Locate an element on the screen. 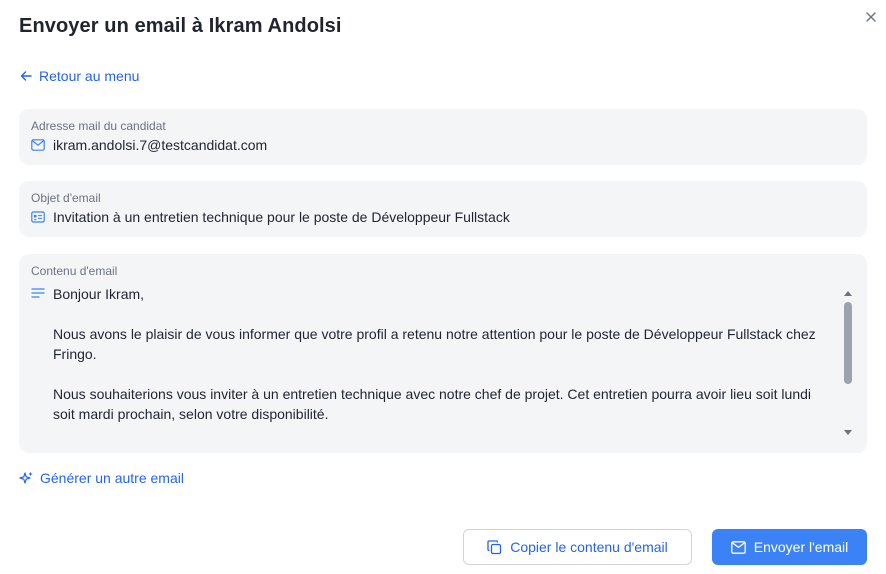  id-card-icon is located at coordinates (38, 217).